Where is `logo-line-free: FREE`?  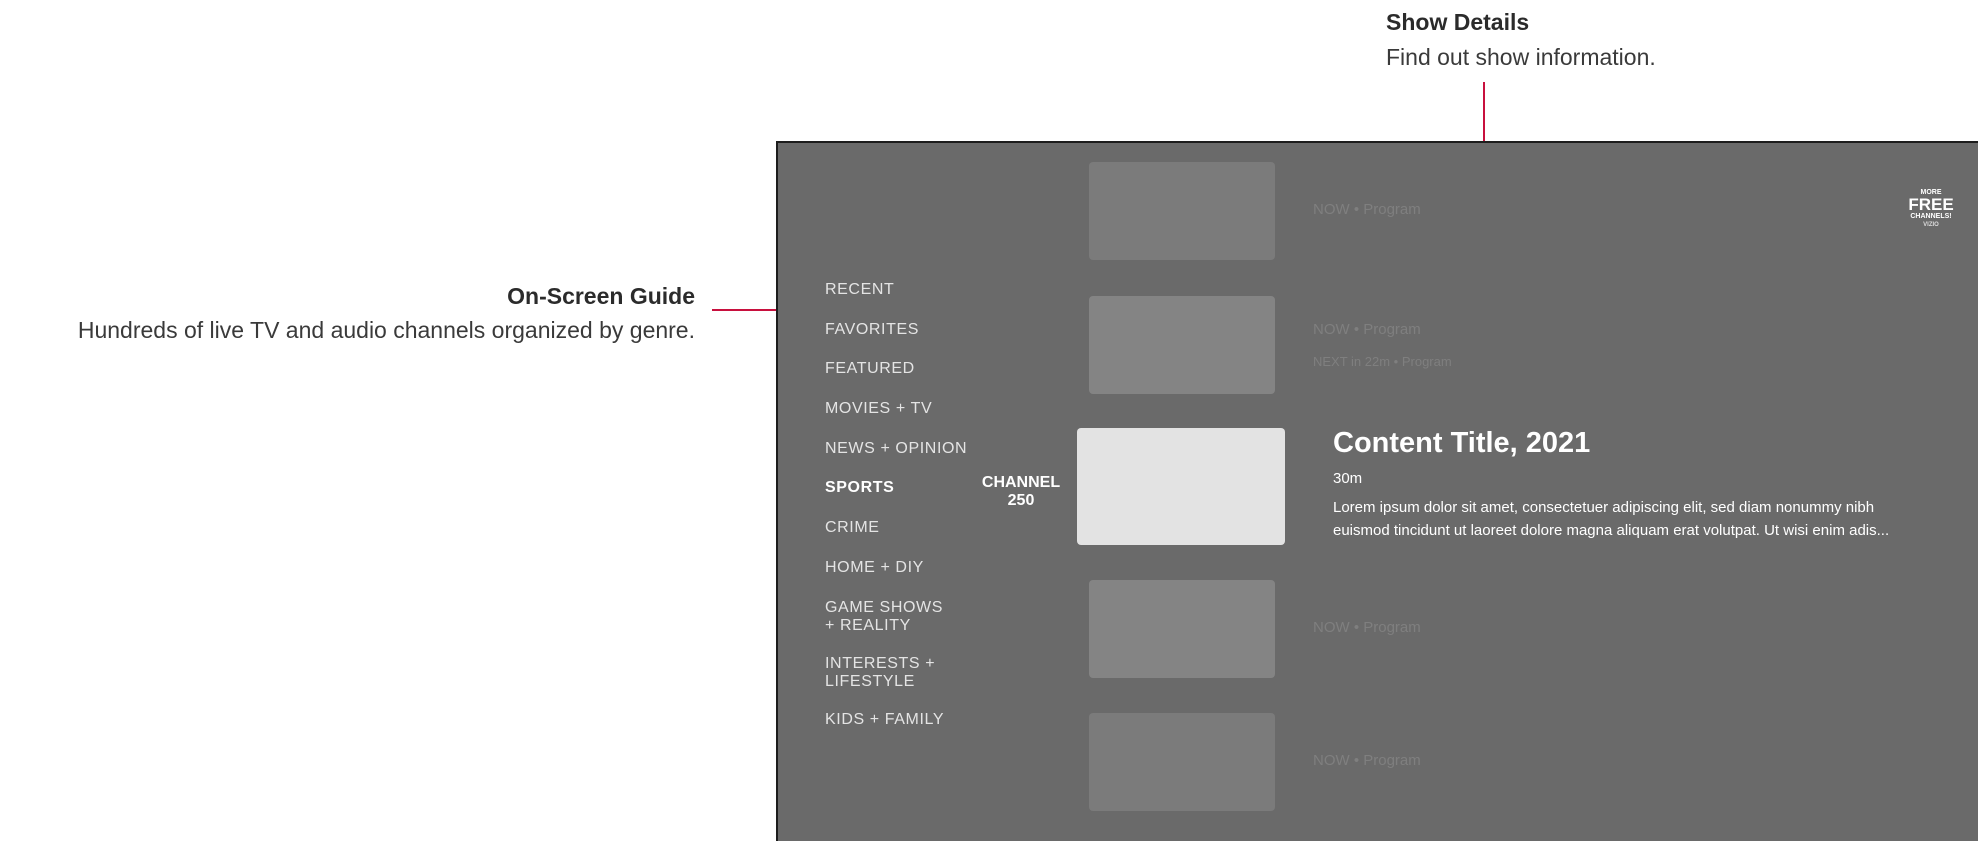
logo-line-free: FREE is located at coordinates (1931, 204).